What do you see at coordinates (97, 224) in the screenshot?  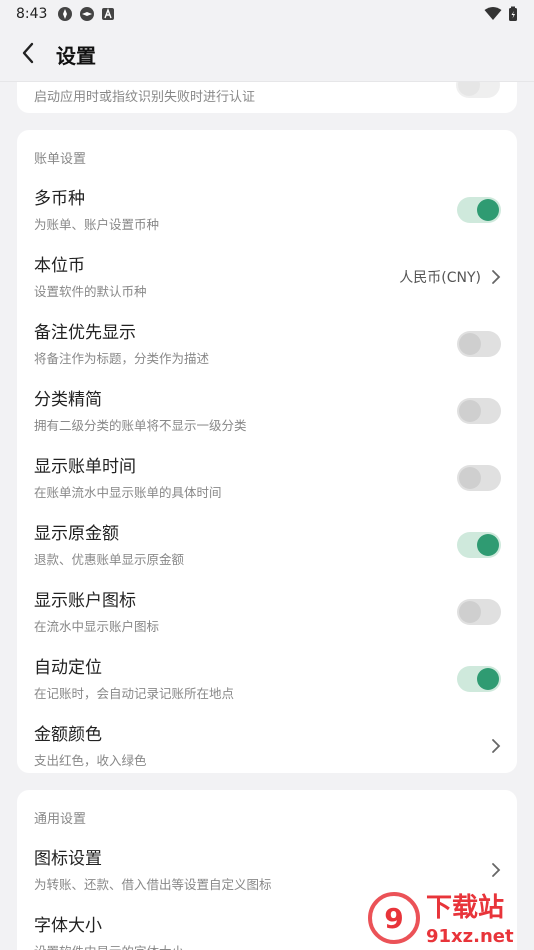 I see `setting-subtitle: 为账单、账户设置币种` at bounding box center [97, 224].